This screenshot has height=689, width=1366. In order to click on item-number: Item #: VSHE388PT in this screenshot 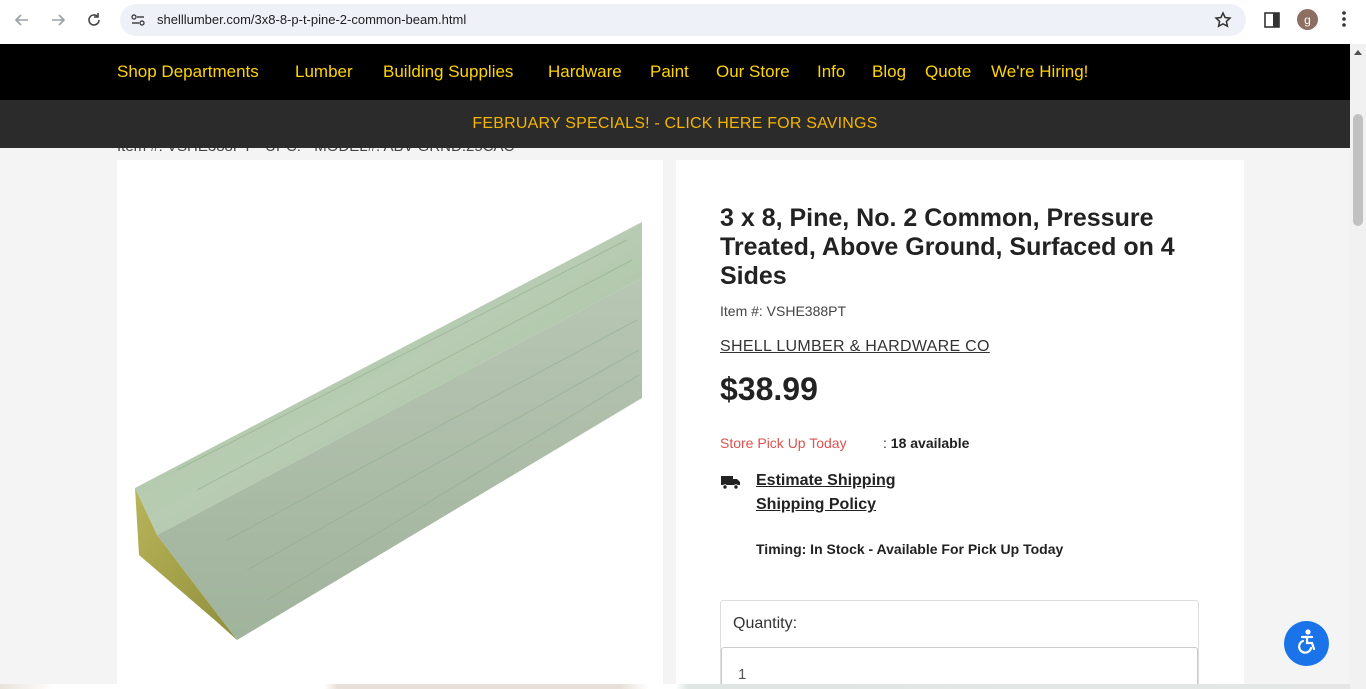, I will do `click(783, 311)`.